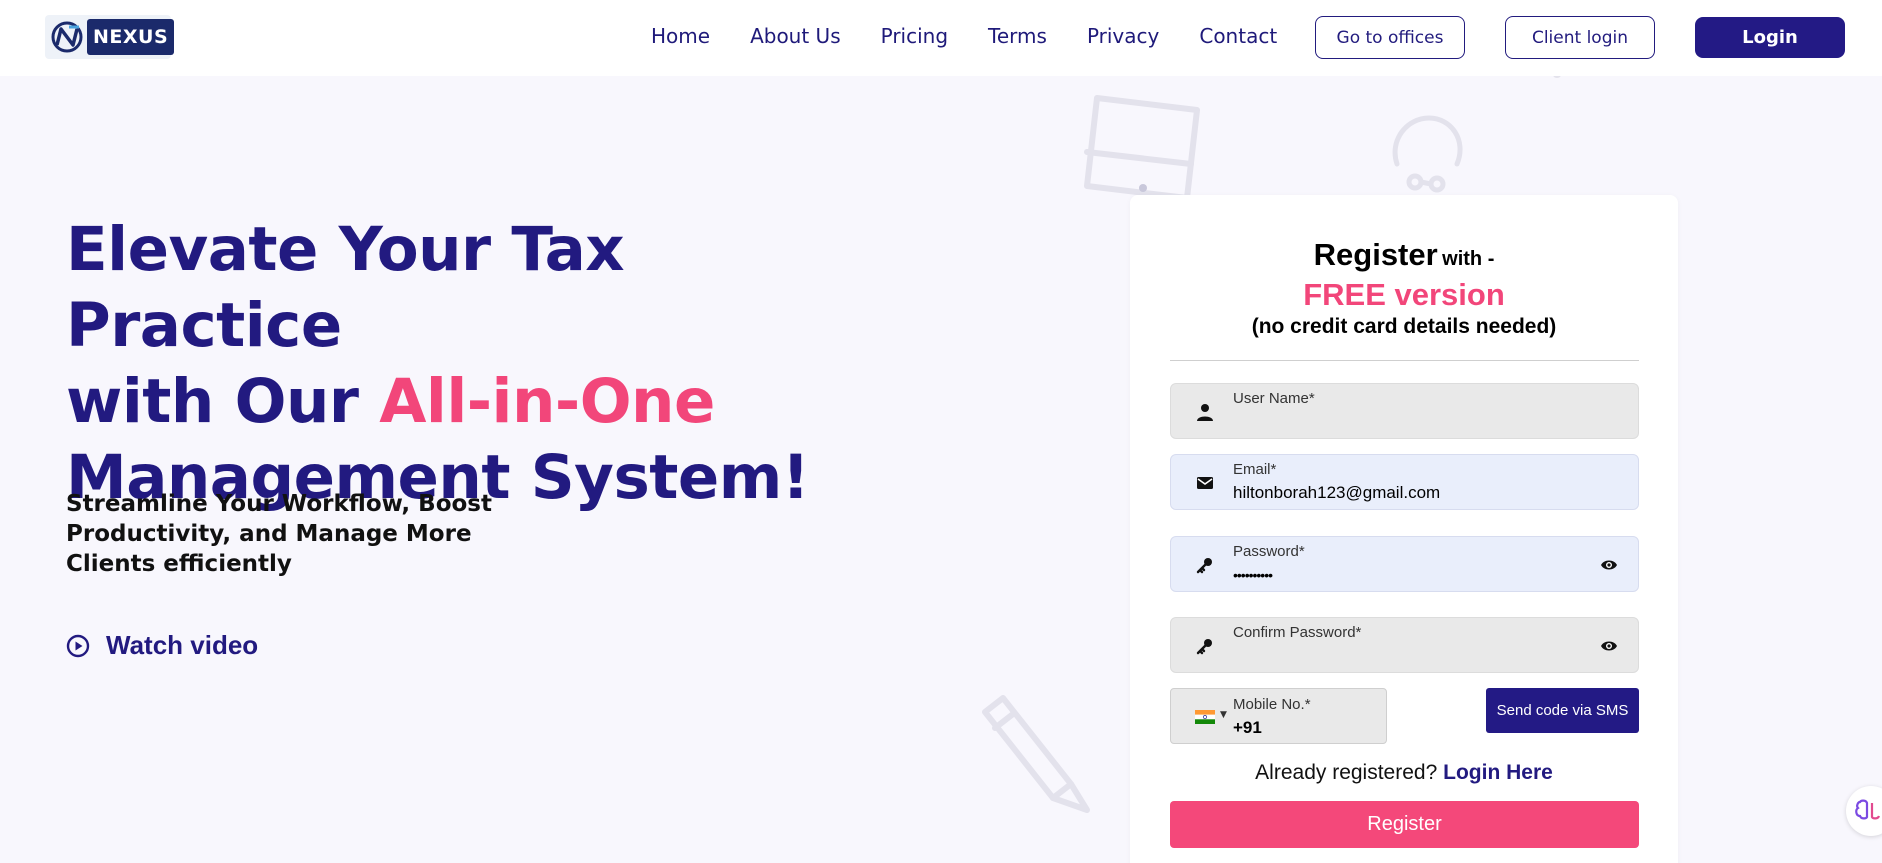  What do you see at coordinates (1205, 717) in the screenshot?
I see `india-flag-icon` at bounding box center [1205, 717].